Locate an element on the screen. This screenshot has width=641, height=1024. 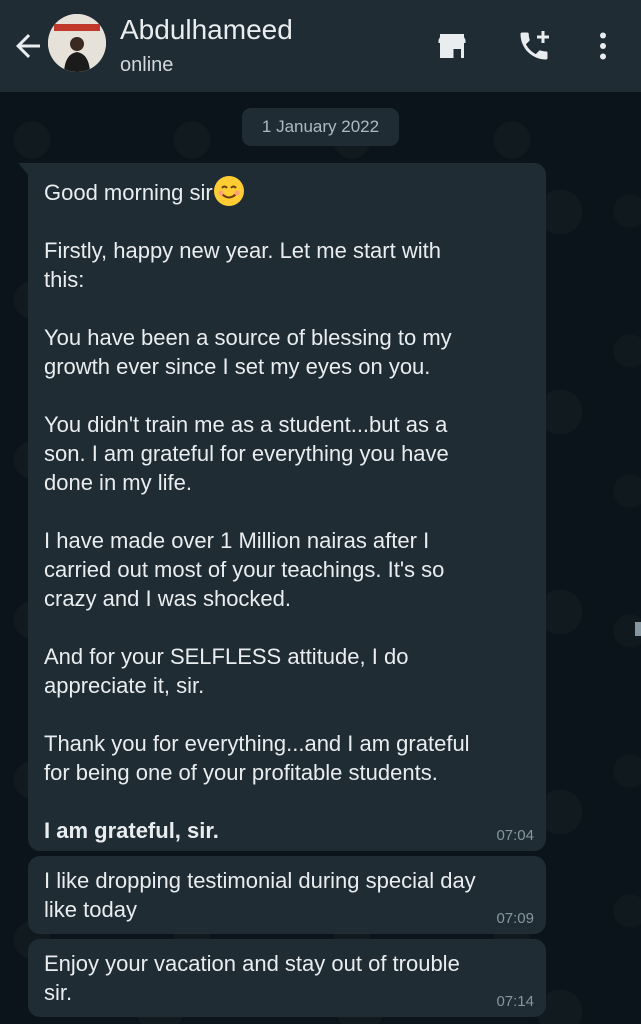
greeting-text: Good morning sir is located at coordinates (128, 192).